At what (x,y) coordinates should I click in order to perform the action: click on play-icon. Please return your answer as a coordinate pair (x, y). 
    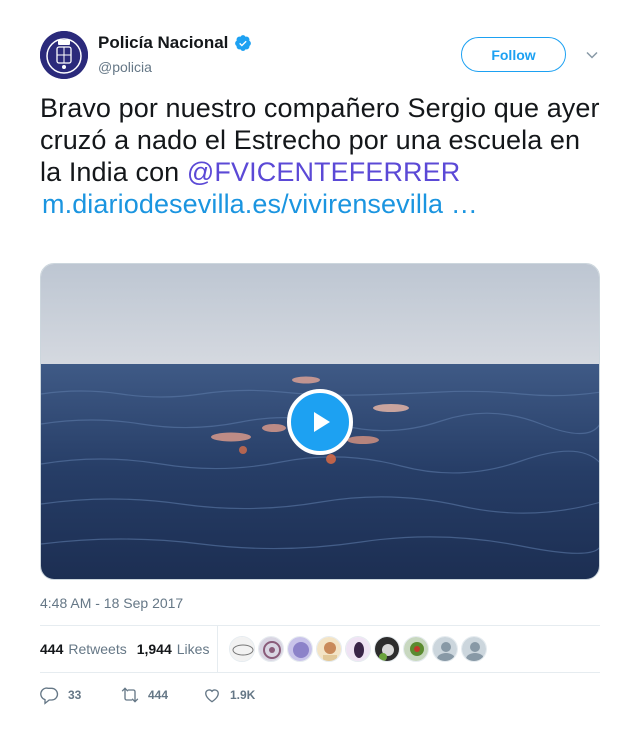
    Looking at the image, I should click on (322, 422).